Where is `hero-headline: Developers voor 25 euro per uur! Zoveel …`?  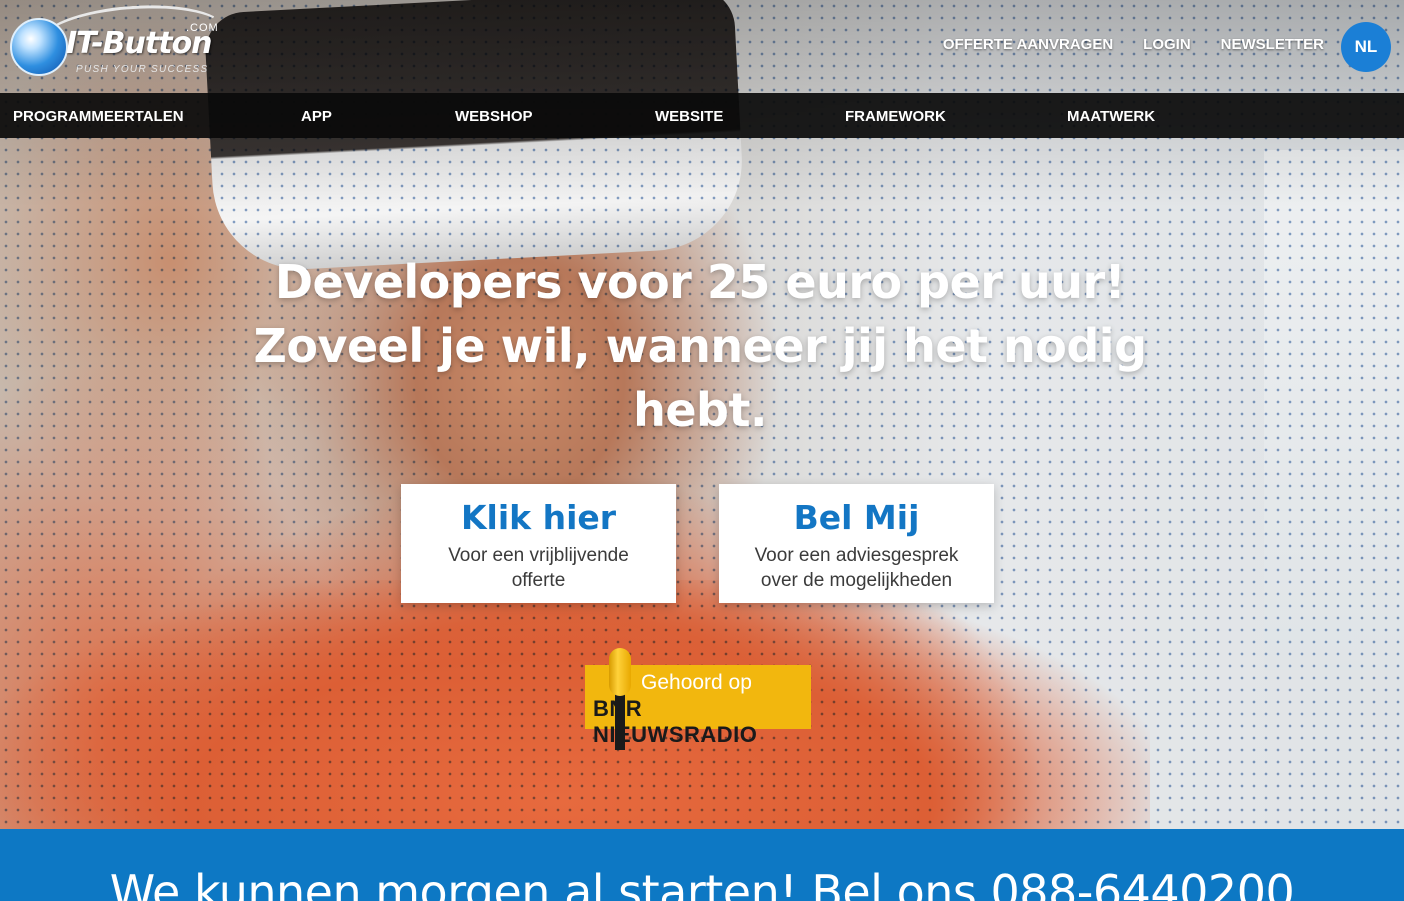 hero-headline: Developers voor 25 euro per uur! Zoveel … is located at coordinates (700, 346).